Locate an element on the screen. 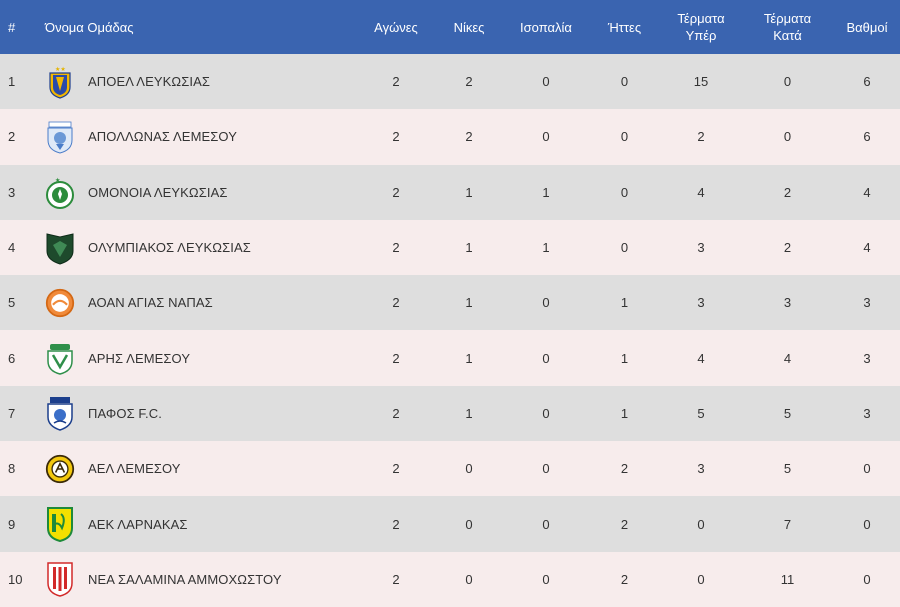 Image resolution: width=900 pixels, height=607 pixels. row-position: 2 is located at coordinates (12, 137).